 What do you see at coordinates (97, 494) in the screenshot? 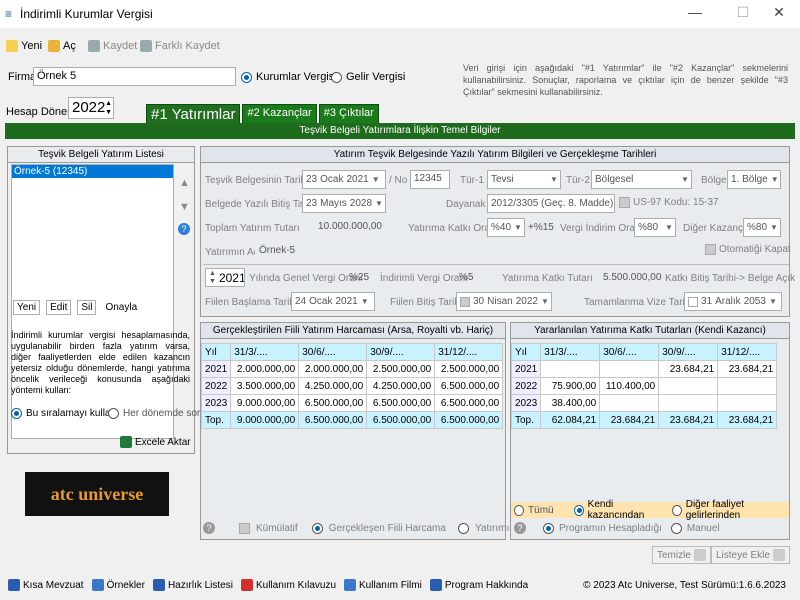
I see `atc-universe-logo: atc universe` at bounding box center [97, 494].